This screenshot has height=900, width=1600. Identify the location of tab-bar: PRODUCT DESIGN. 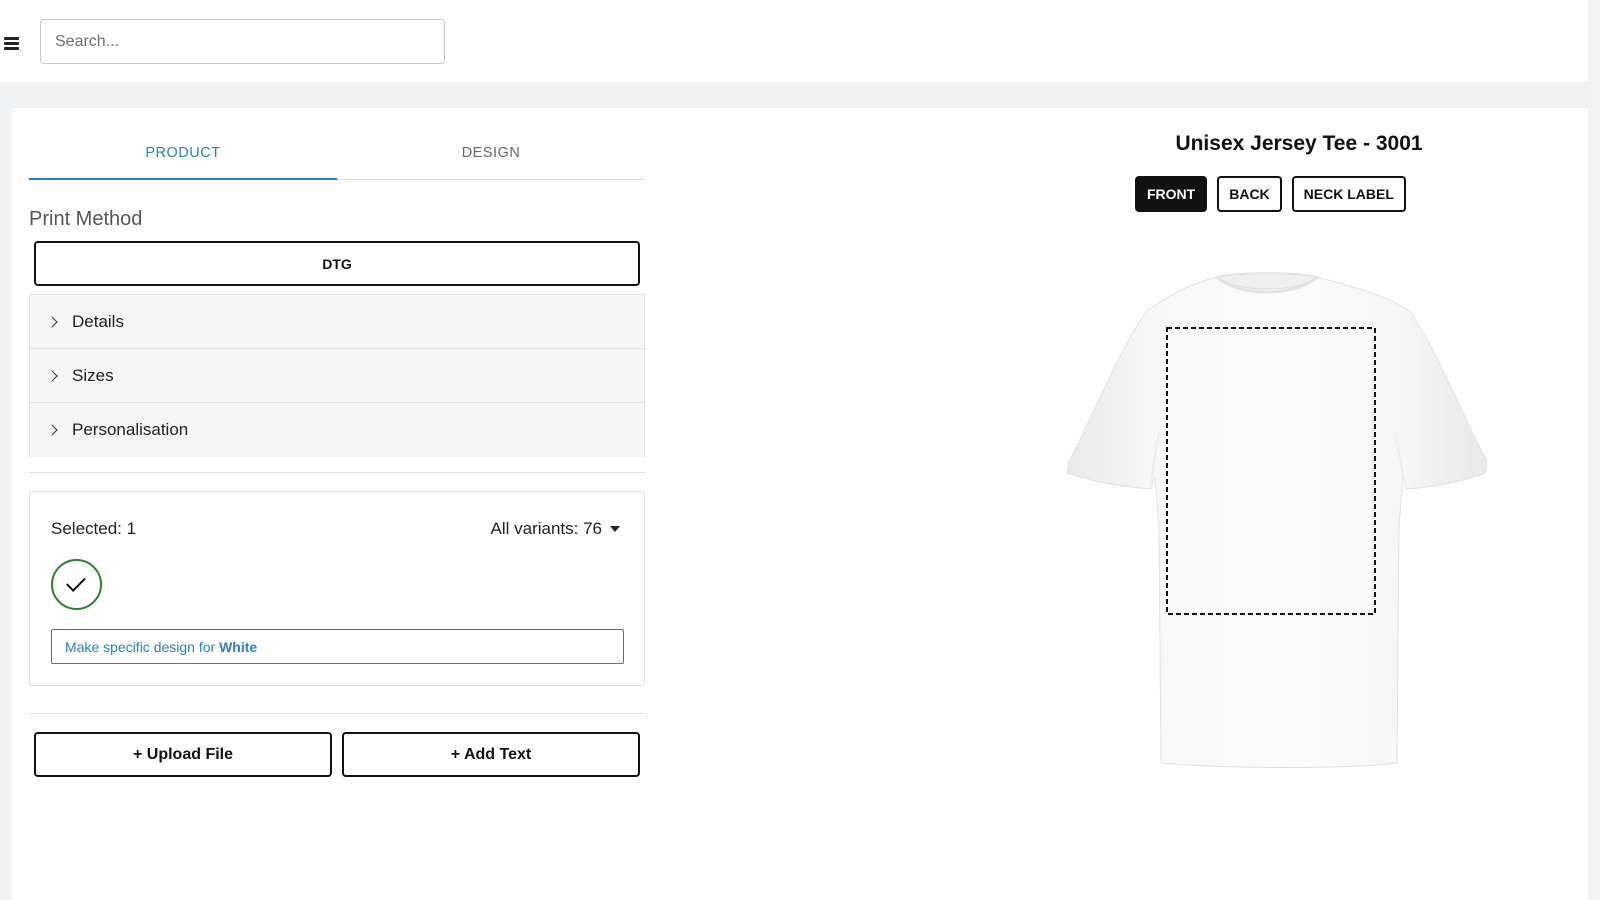
(337, 158).